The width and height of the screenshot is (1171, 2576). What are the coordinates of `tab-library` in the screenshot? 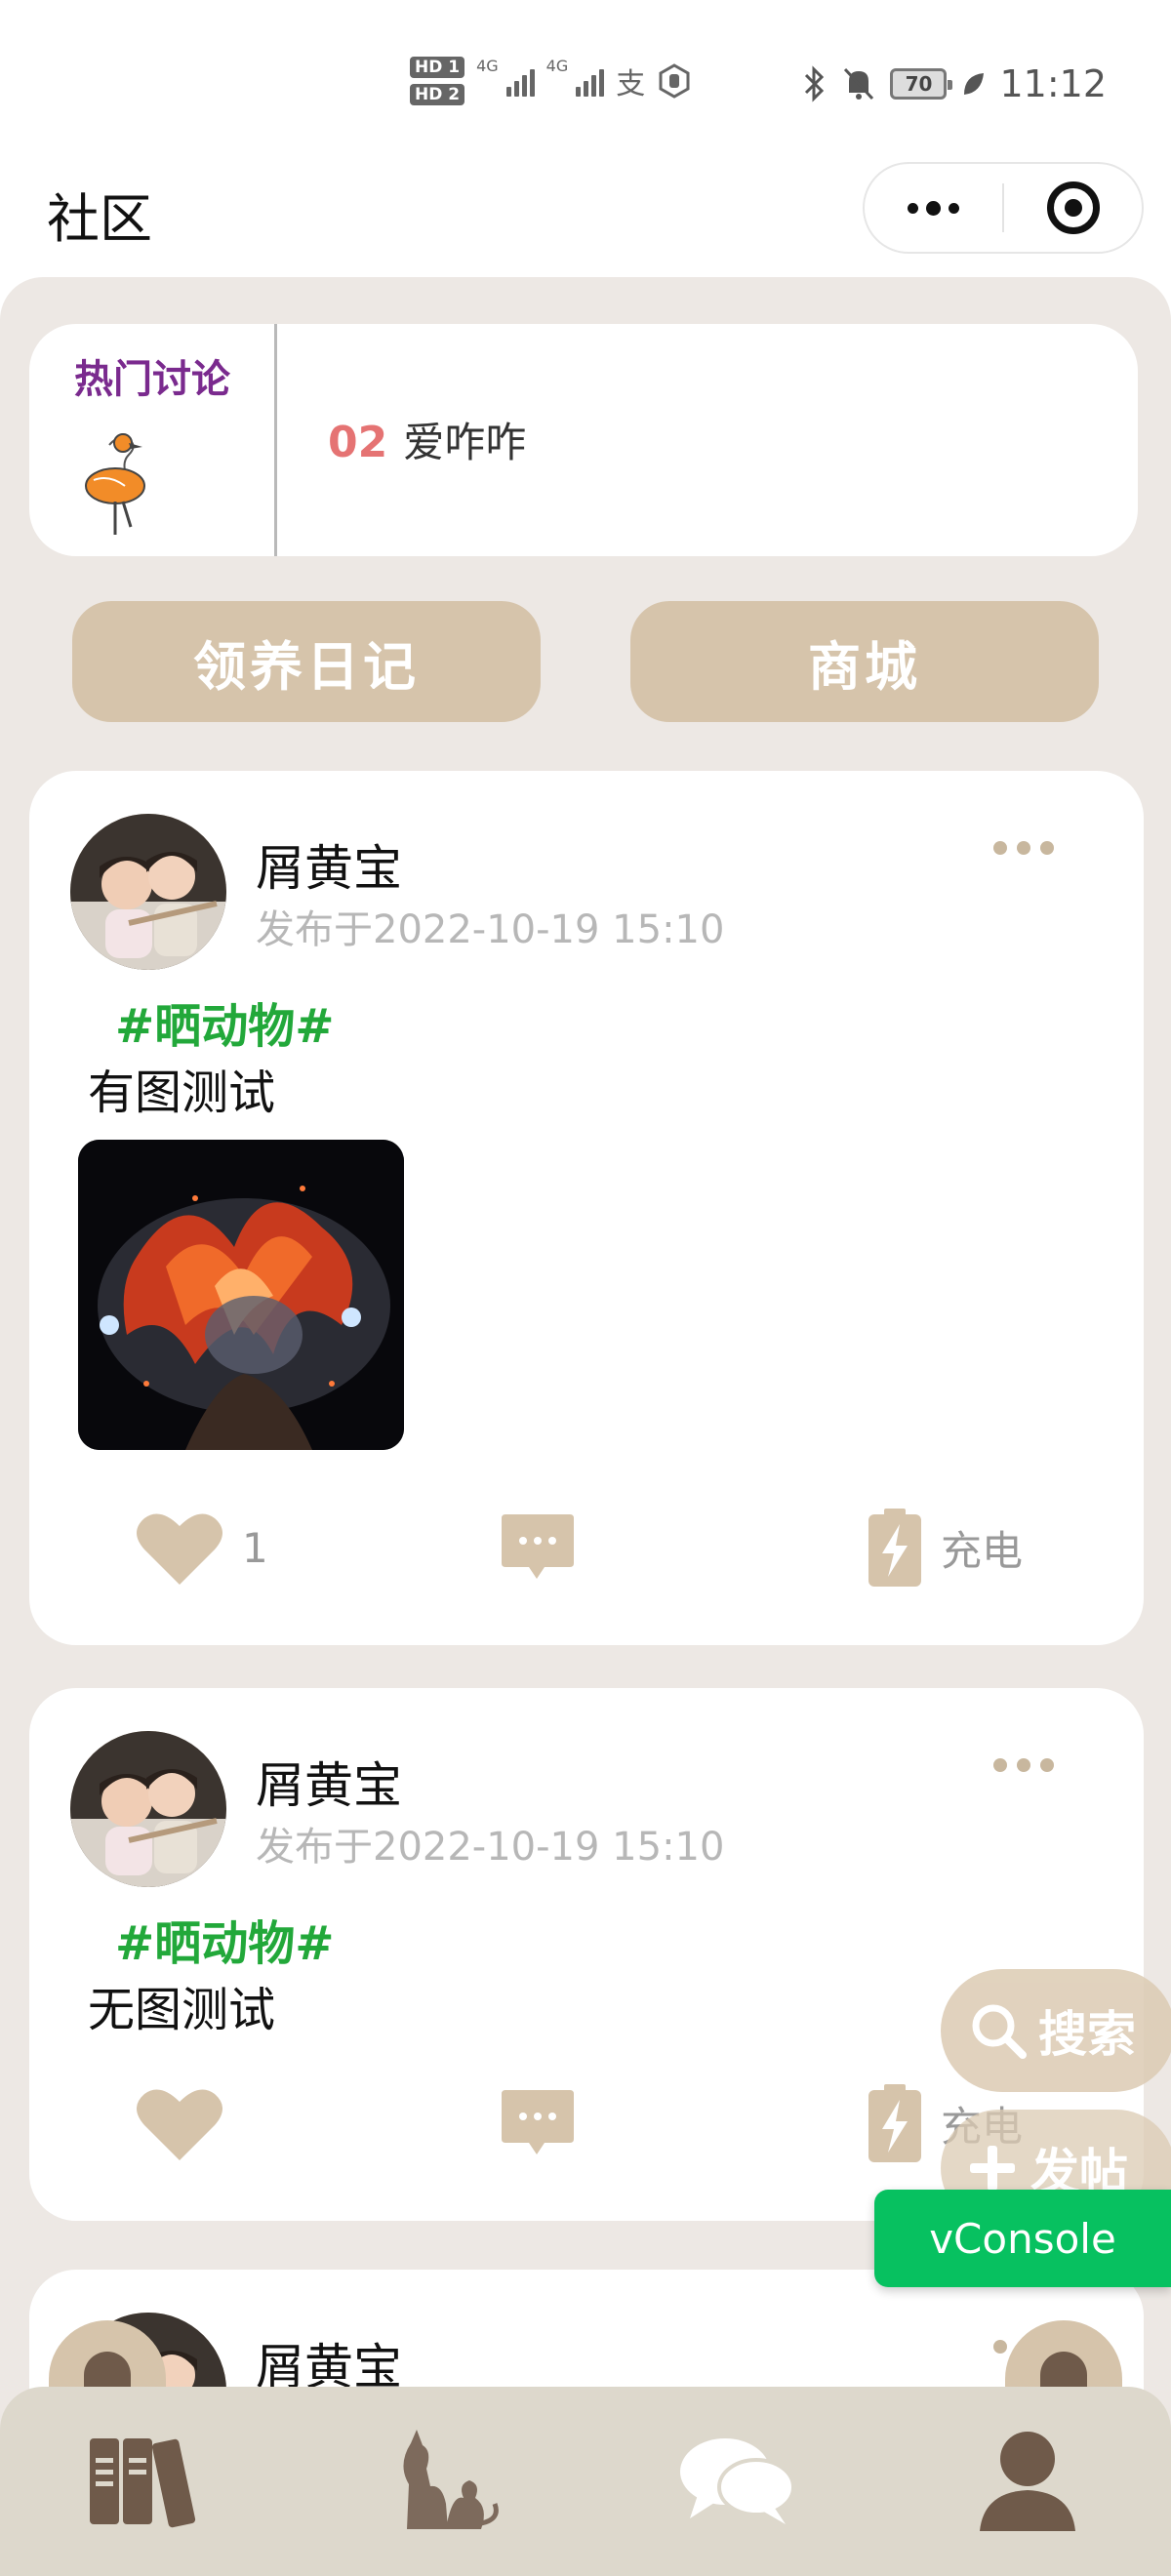 It's located at (145, 2479).